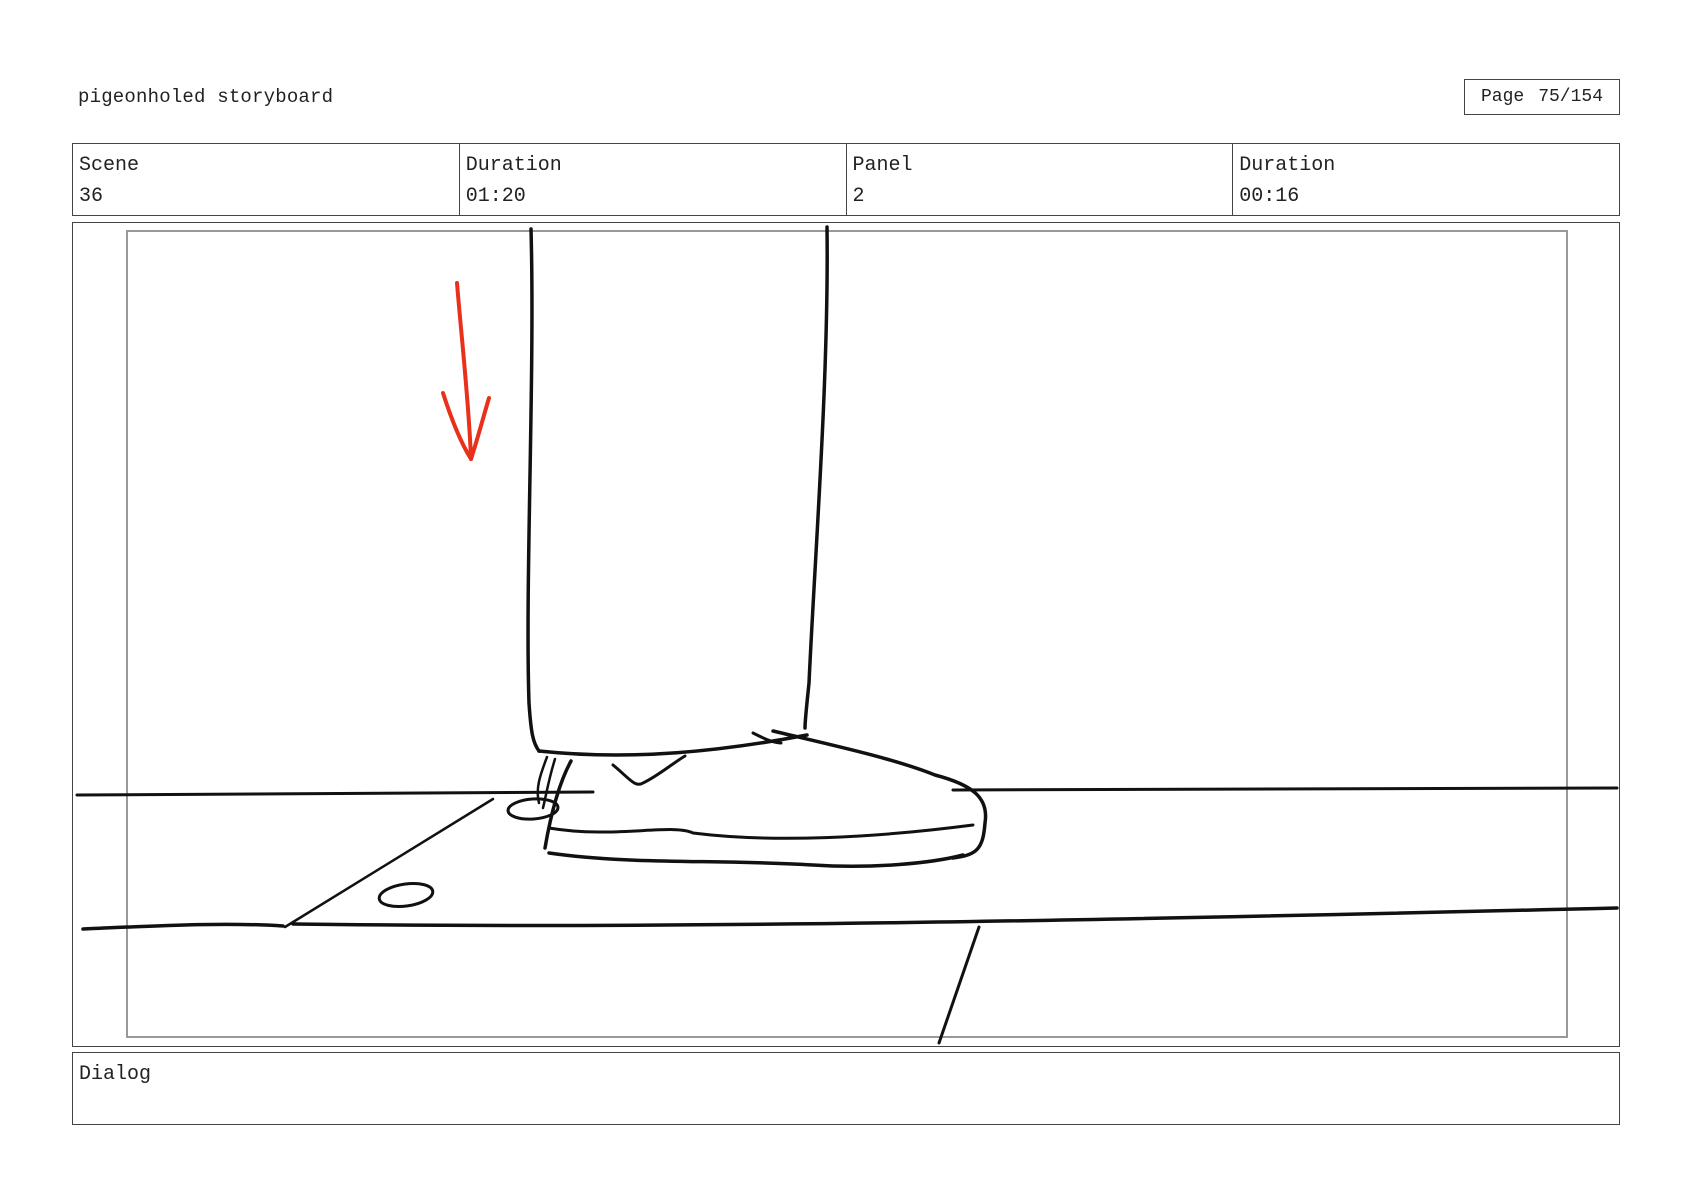 This screenshot has width=1684, height=1190. I want to click on shoe-laces, so click(649, 770).